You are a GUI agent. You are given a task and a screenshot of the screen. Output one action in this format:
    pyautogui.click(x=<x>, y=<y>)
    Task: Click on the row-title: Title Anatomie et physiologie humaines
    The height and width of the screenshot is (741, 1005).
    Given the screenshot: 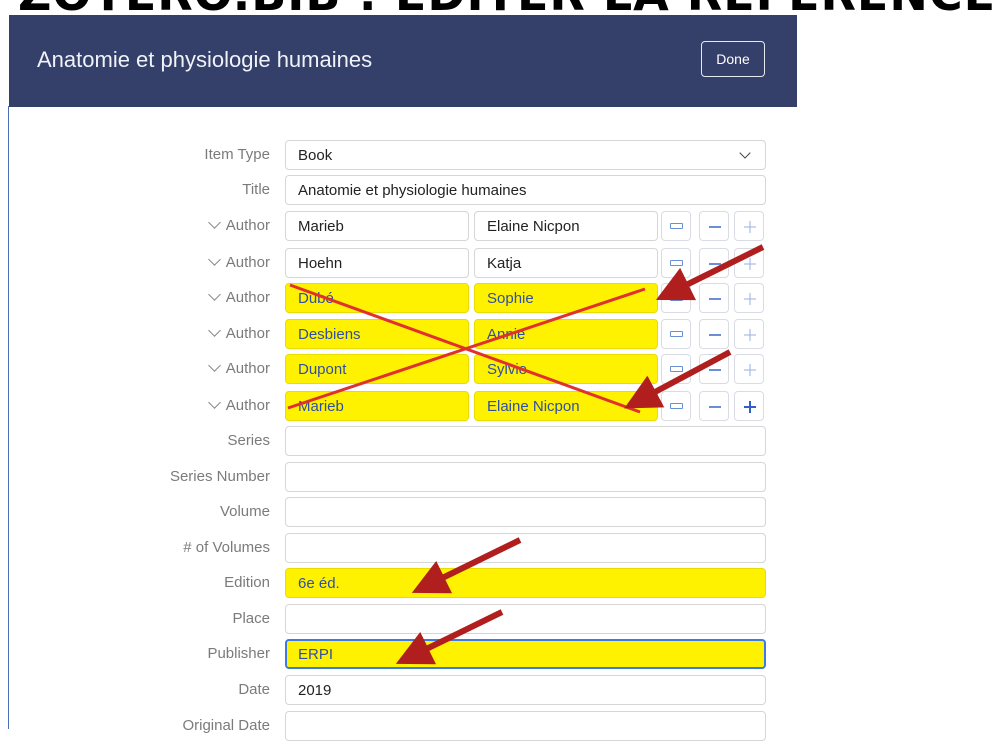 What is the action you would take?
    pyautogui.click(x=502, y=190)
    